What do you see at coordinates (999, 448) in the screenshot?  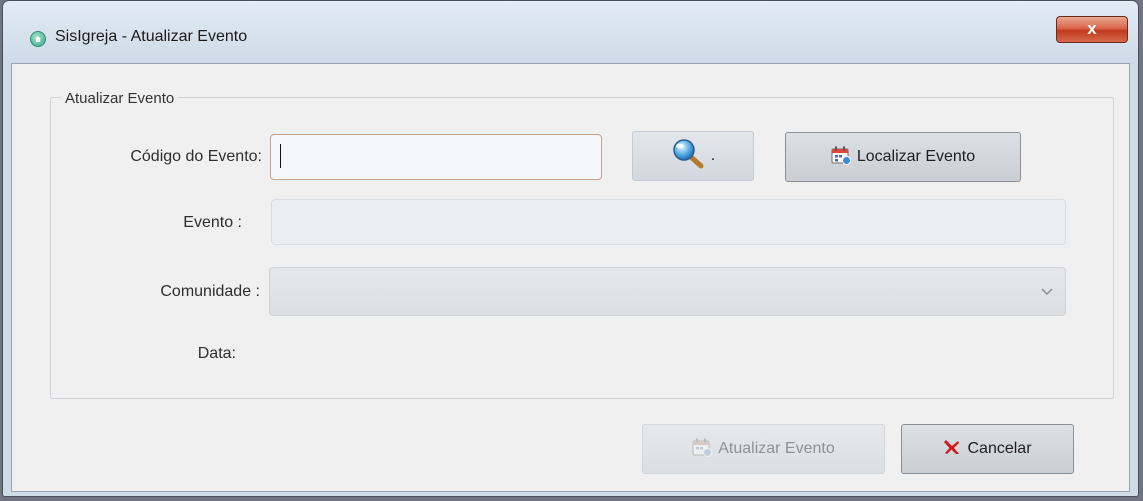 I see `cancel-label: Cancelar` at bounding box center [999, 448].